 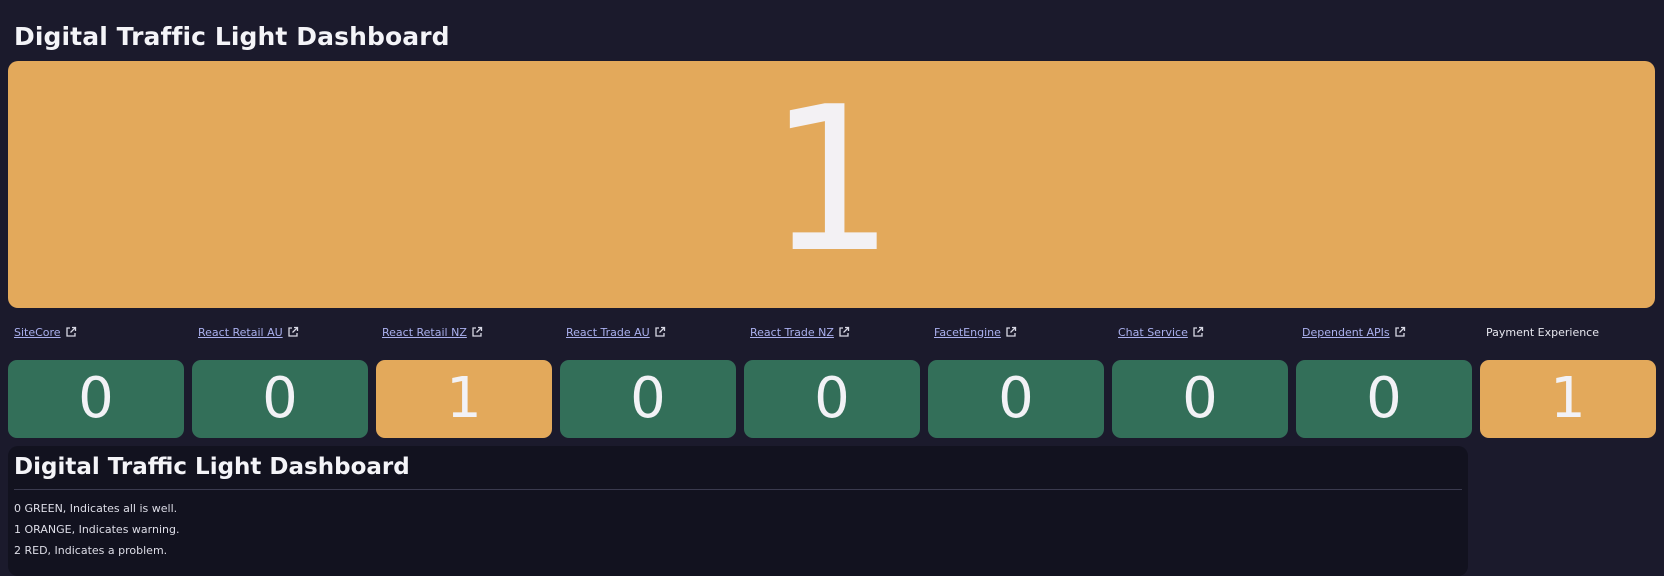 I want to click on service-tile-chat-service: 0, so click(x=1200, y=399).